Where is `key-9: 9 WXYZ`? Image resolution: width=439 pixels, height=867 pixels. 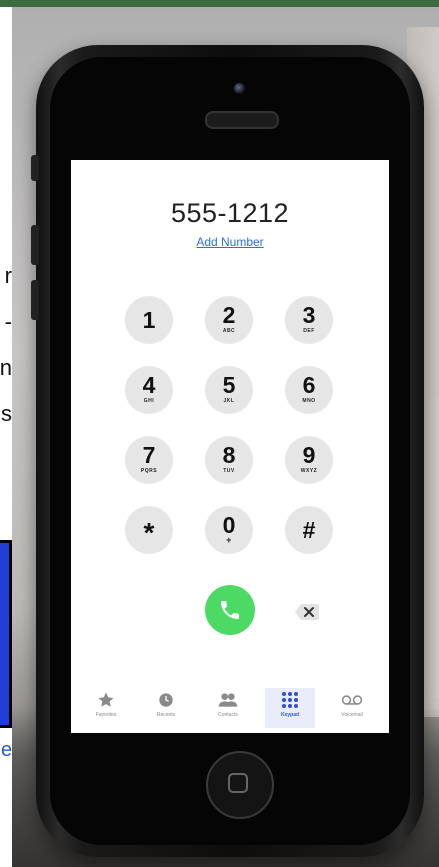 key-9: 9 WXYZ is located at coordinates (309, 460).